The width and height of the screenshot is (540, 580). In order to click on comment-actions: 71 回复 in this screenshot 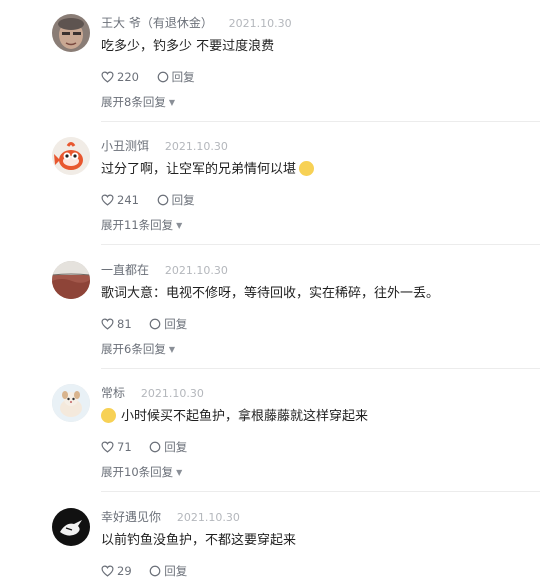, I will do `click(151, 447)`.